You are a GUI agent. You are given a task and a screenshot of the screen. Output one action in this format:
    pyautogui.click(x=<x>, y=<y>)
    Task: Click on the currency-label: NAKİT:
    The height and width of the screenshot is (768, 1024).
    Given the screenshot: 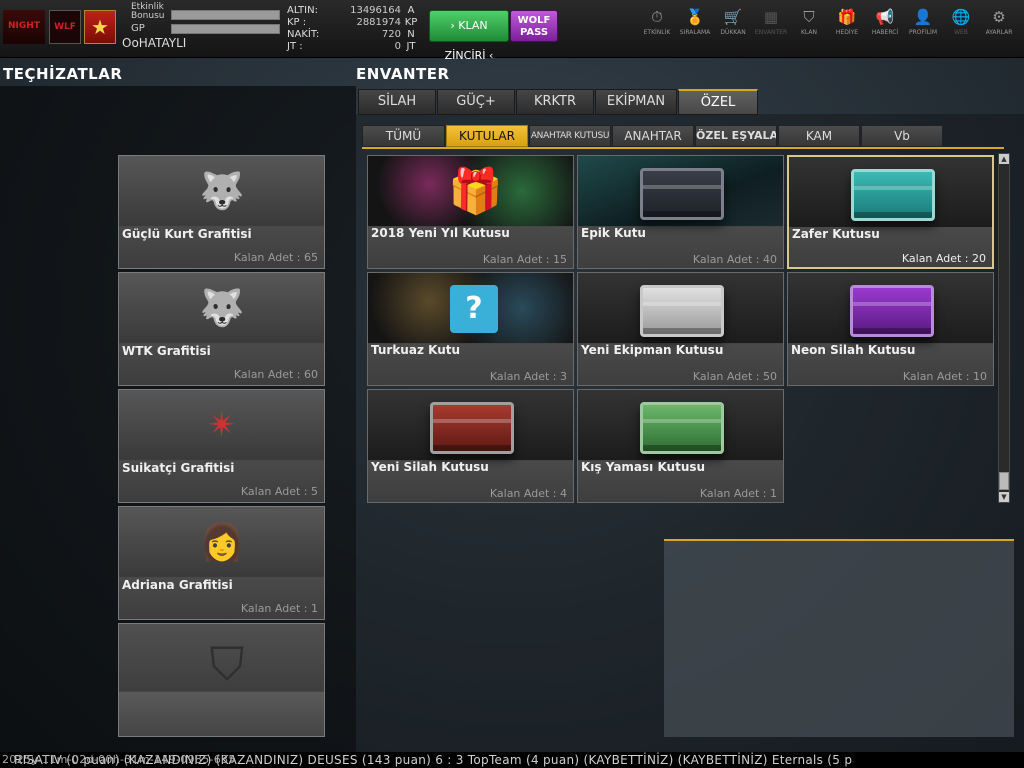 What is the action you would take?
    pyautogui.click(x=303, y=34)
    